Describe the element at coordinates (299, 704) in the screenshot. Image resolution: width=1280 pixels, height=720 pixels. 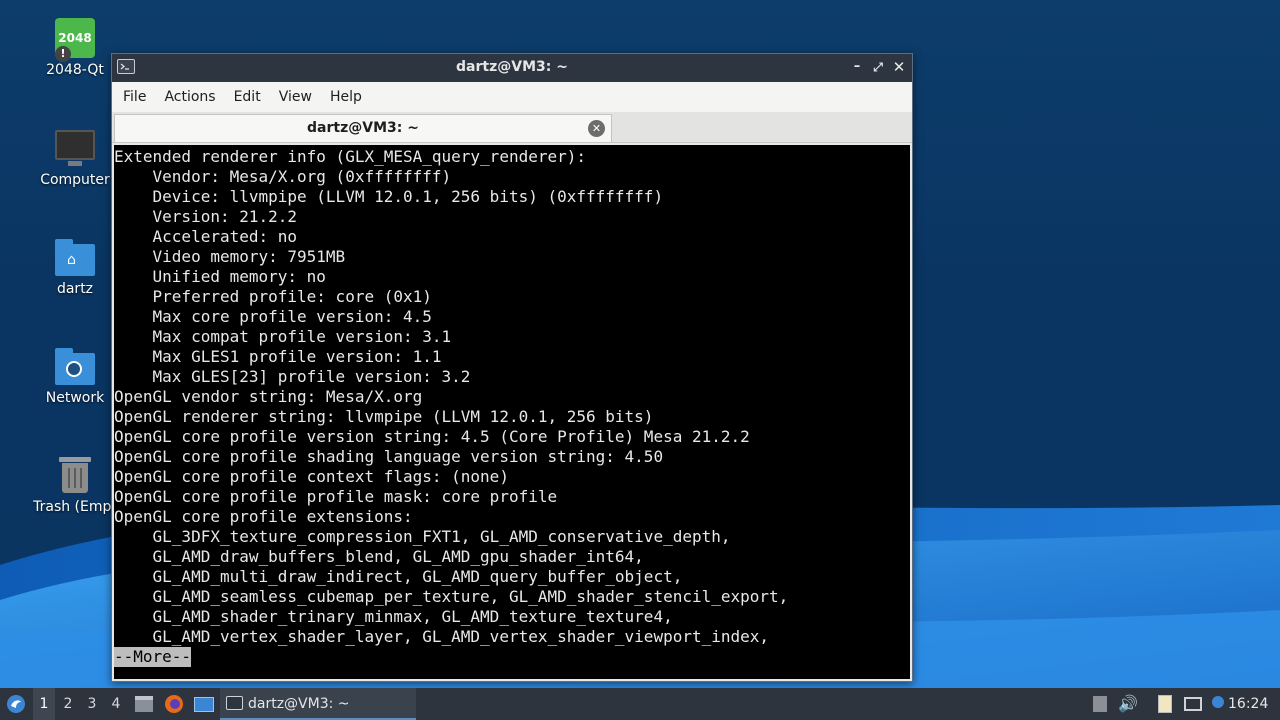
I see `task-label: dartz@VM3: ~` at that location.